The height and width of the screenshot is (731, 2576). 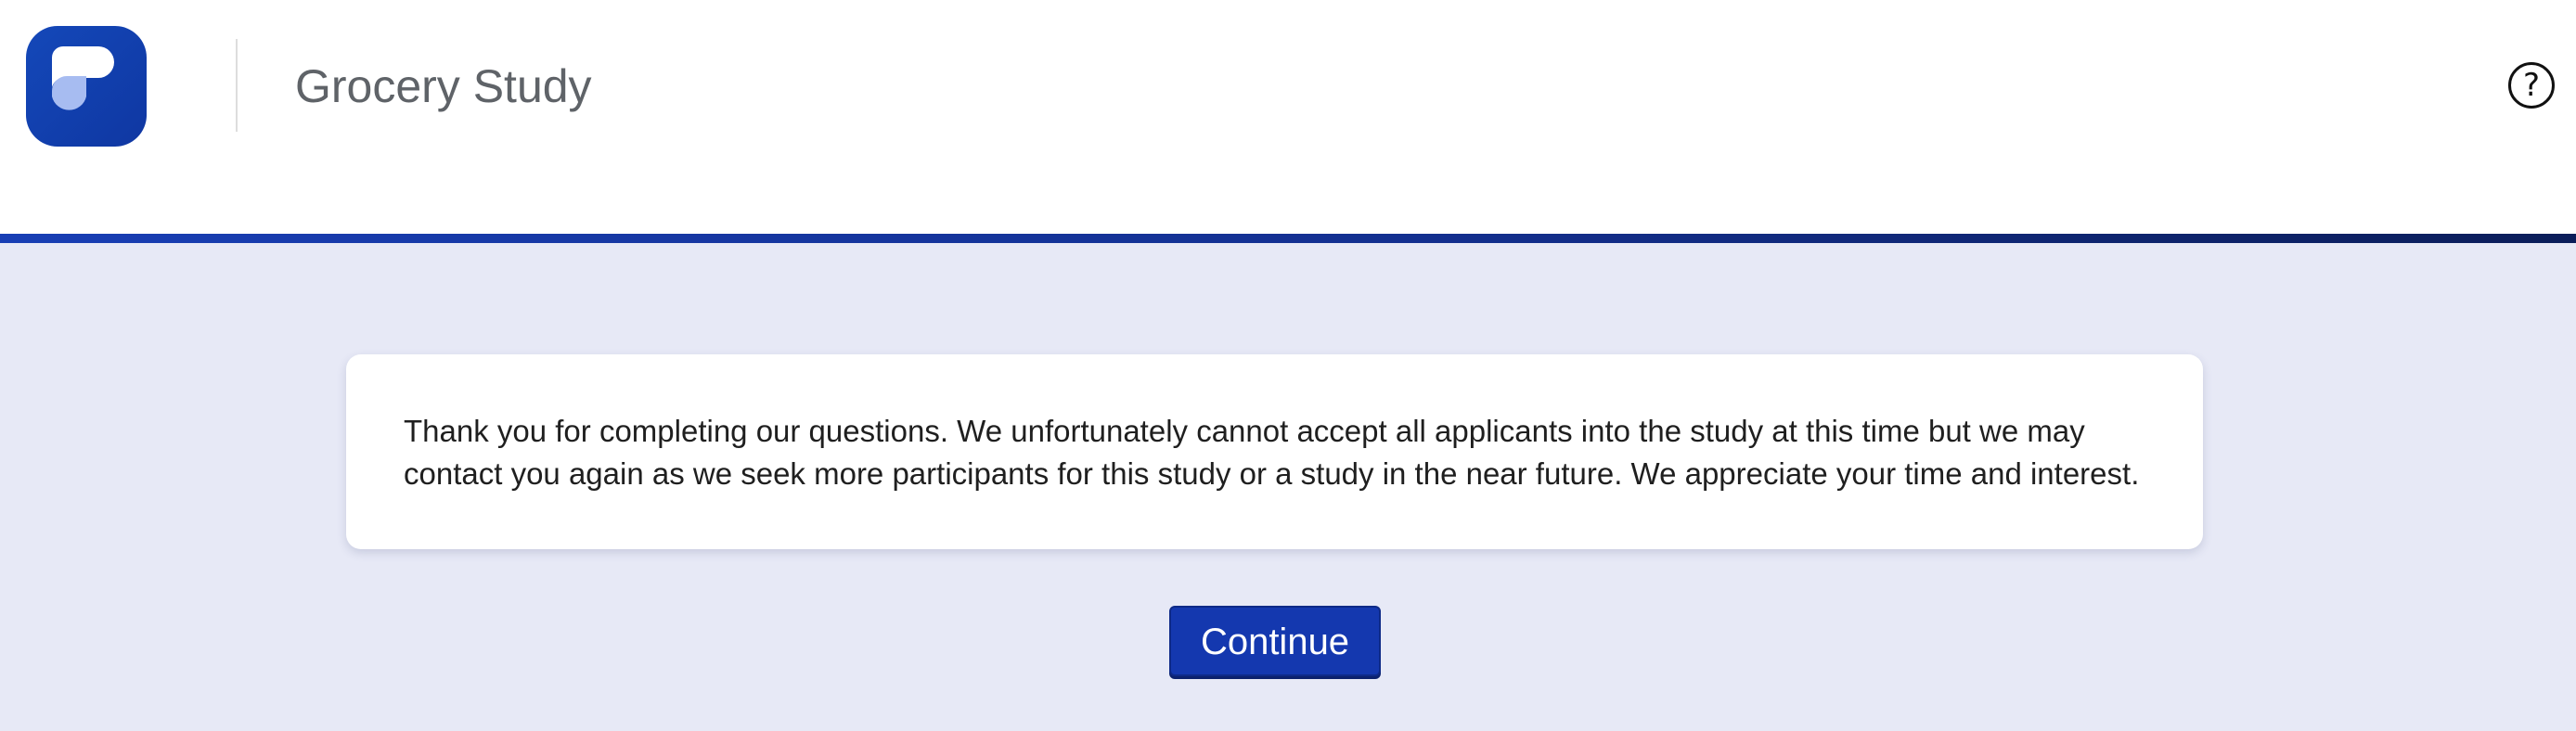 I want to click on page-title: Grocery Study, so click(x=443, y=86).